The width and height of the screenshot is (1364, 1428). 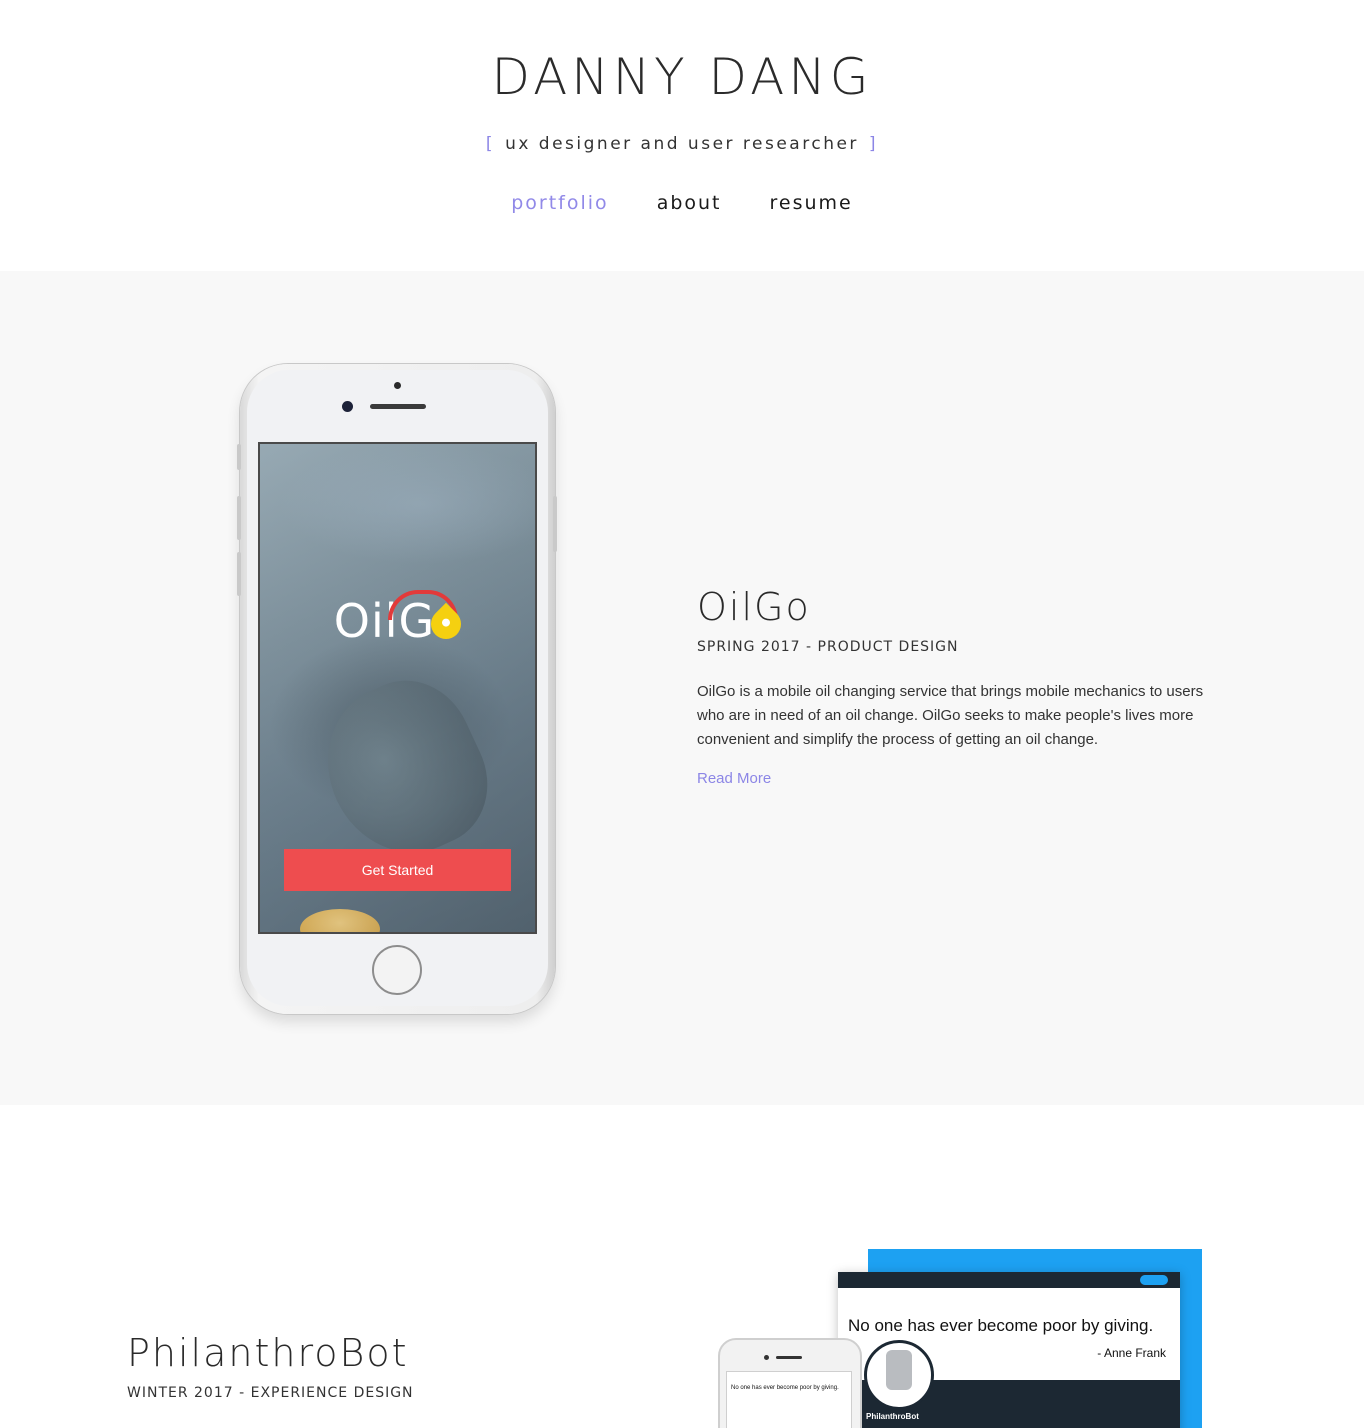 I want to click on nav-item-resume: resume, so click(x=811, y=203).